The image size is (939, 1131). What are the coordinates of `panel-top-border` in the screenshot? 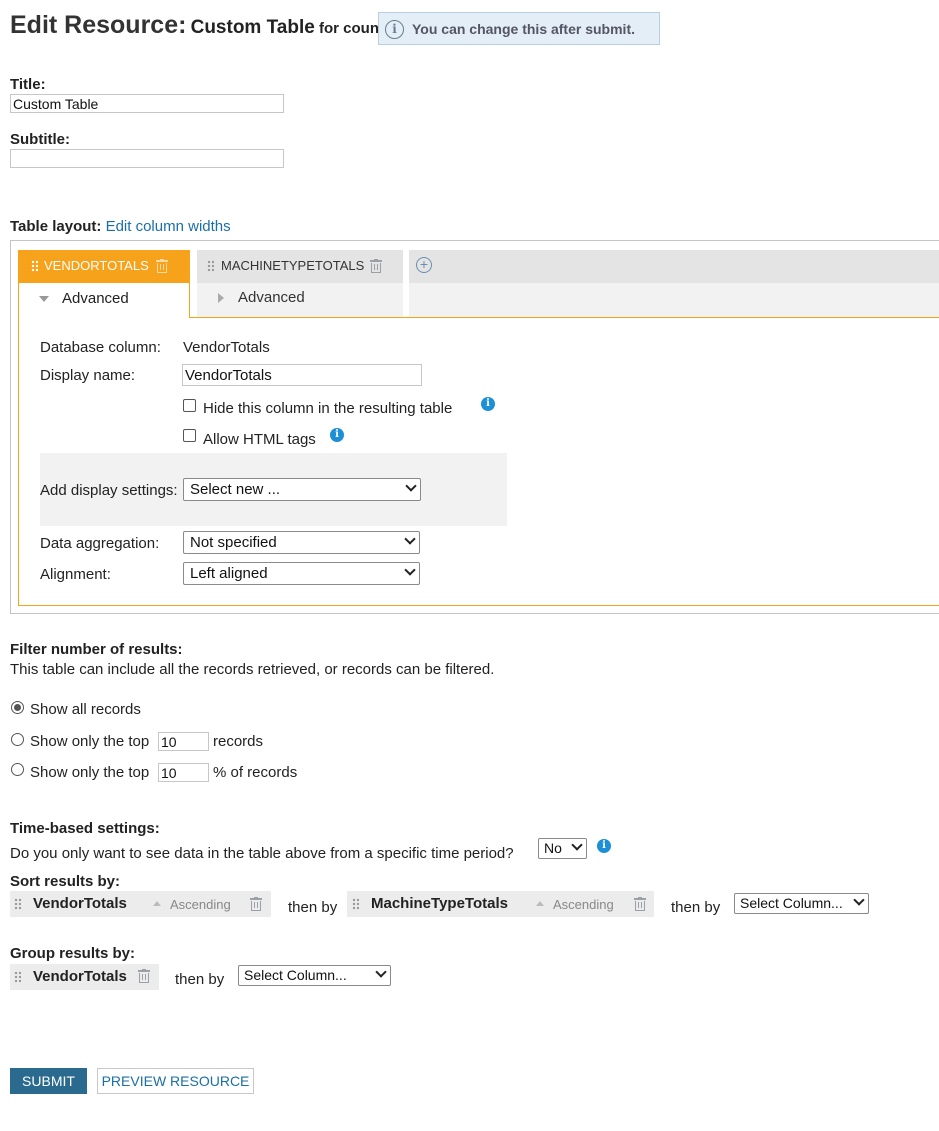 It's located at (564, 317).